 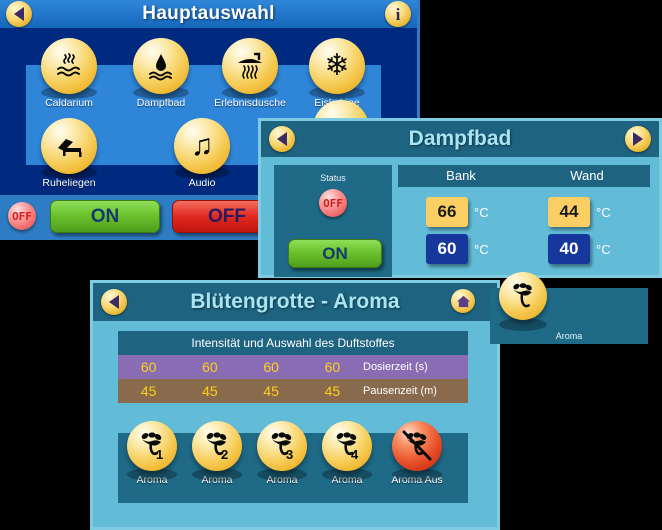 What do you see at coordinates (587, 175) in the screenshot?
I see `column-header-wand: Wand` at bounding box center [587, 175].